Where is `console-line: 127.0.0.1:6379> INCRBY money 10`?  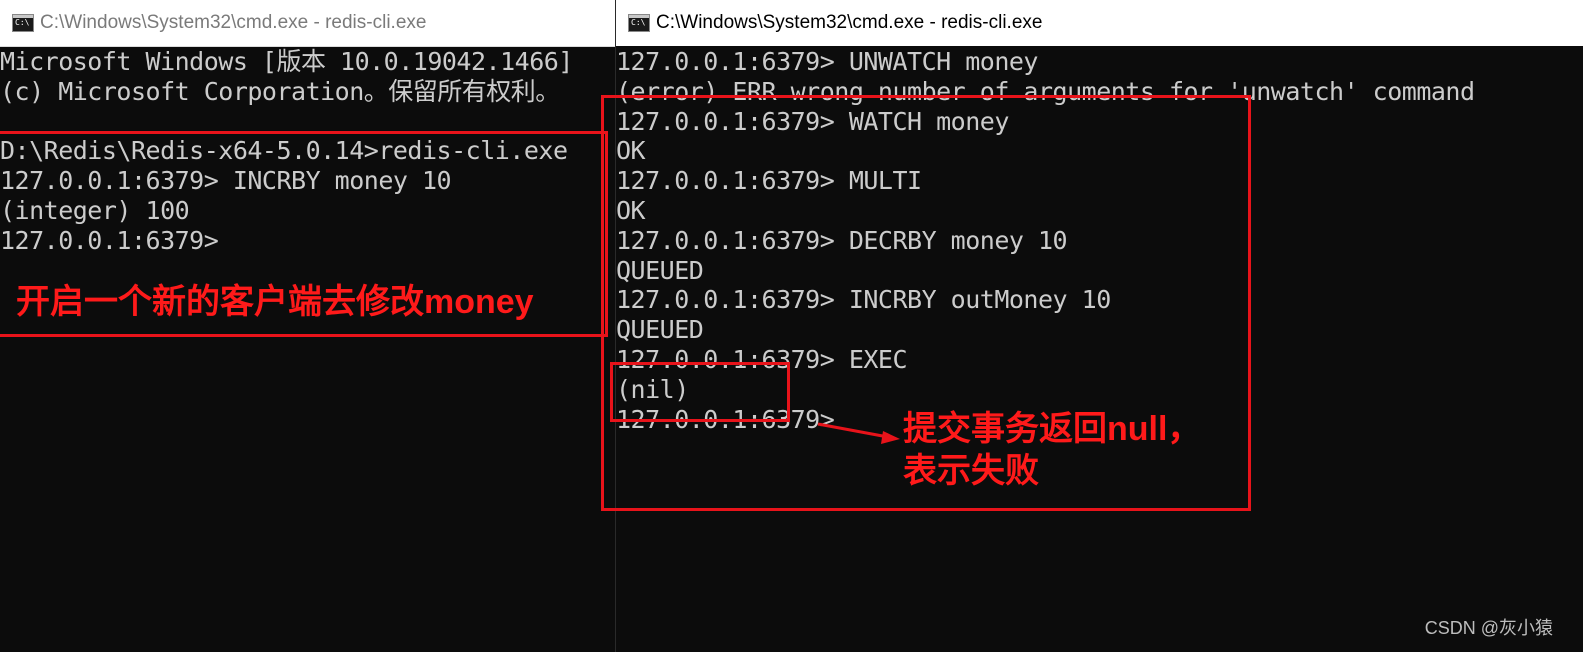
console-line: 127.0.0.1:6379> INCRBY money 10 is located at coordinates (226, 181).